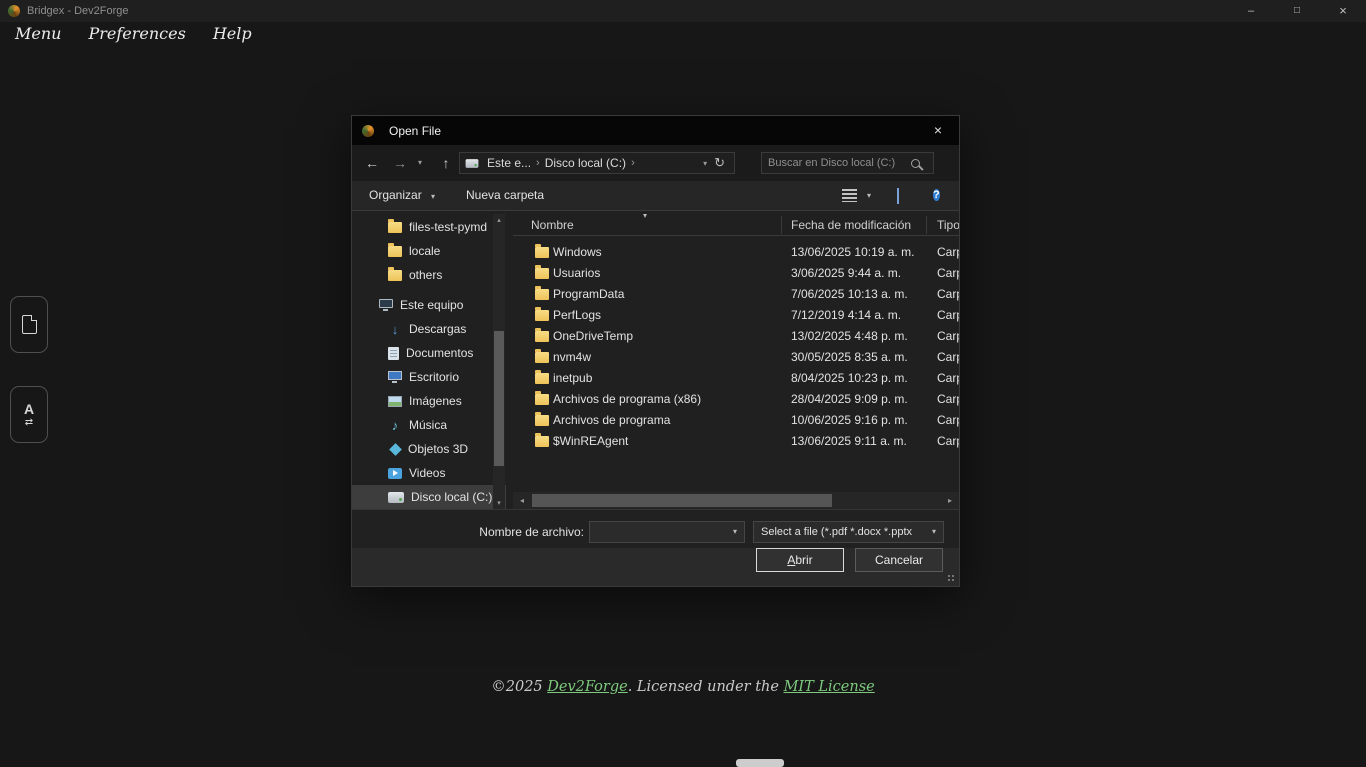 Image resolution: width=1366 pixels, height=767 pixels. Describe the element at coordinates (1251, 11) in the screenshot. I see `minimize-button: –` at that location.